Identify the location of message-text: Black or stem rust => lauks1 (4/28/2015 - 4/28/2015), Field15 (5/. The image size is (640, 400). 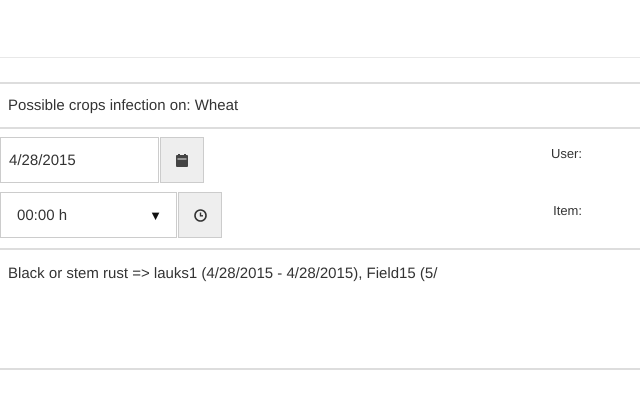
(223, 273).